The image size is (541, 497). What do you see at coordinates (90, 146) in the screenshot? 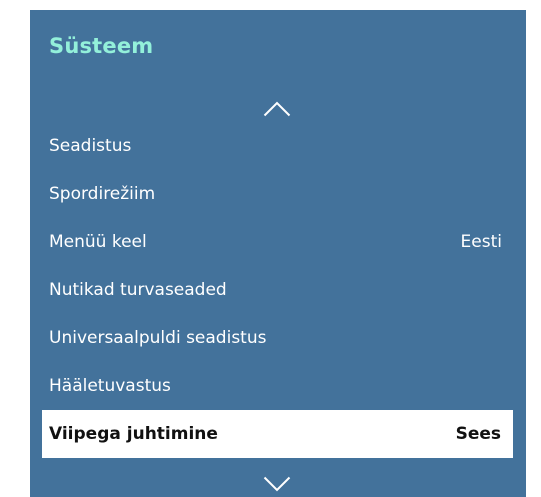
I see `menu-item-label: Seadistus` at bounding box center [90, 146].